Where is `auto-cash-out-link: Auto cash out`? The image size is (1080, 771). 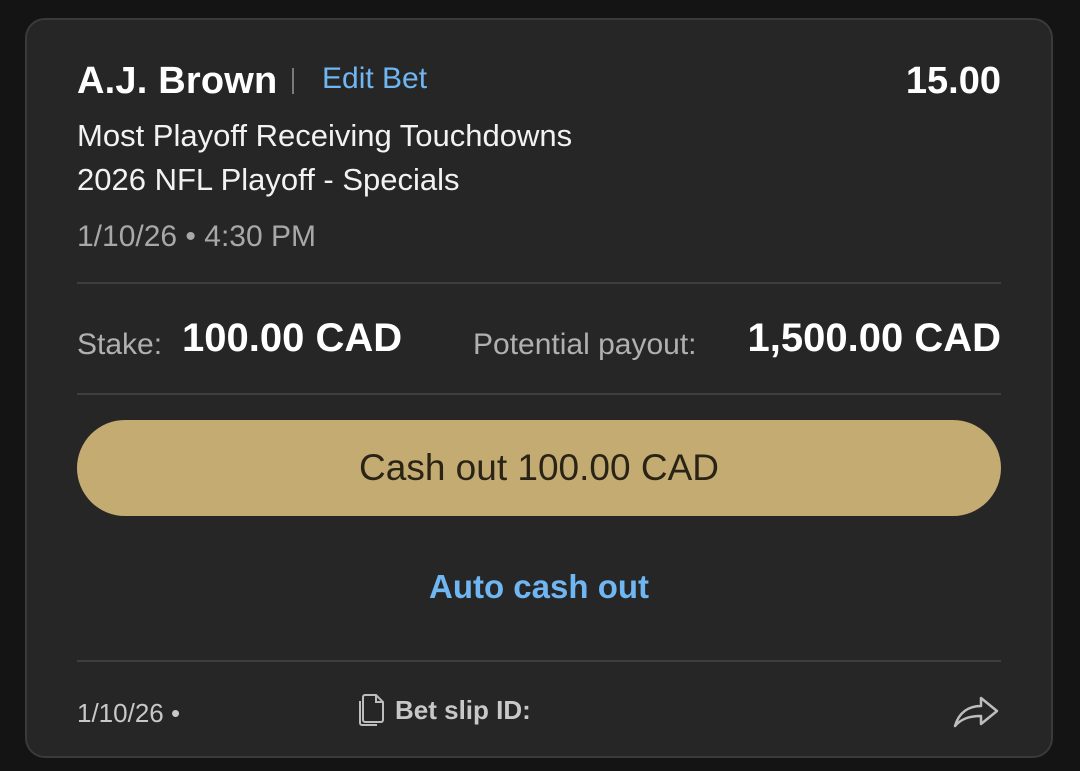 auto-cash-out-link: Auto cash out is located at coordinates (539, 587).